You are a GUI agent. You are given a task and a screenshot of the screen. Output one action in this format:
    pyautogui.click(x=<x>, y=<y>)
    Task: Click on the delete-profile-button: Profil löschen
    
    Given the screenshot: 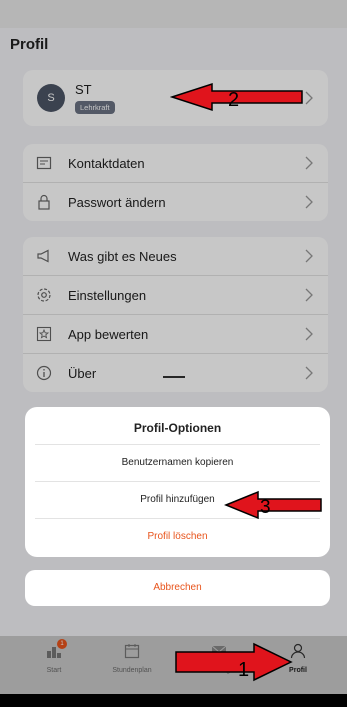 What is the action you would take?
    pyautogui.click(x=177, y=537)
    